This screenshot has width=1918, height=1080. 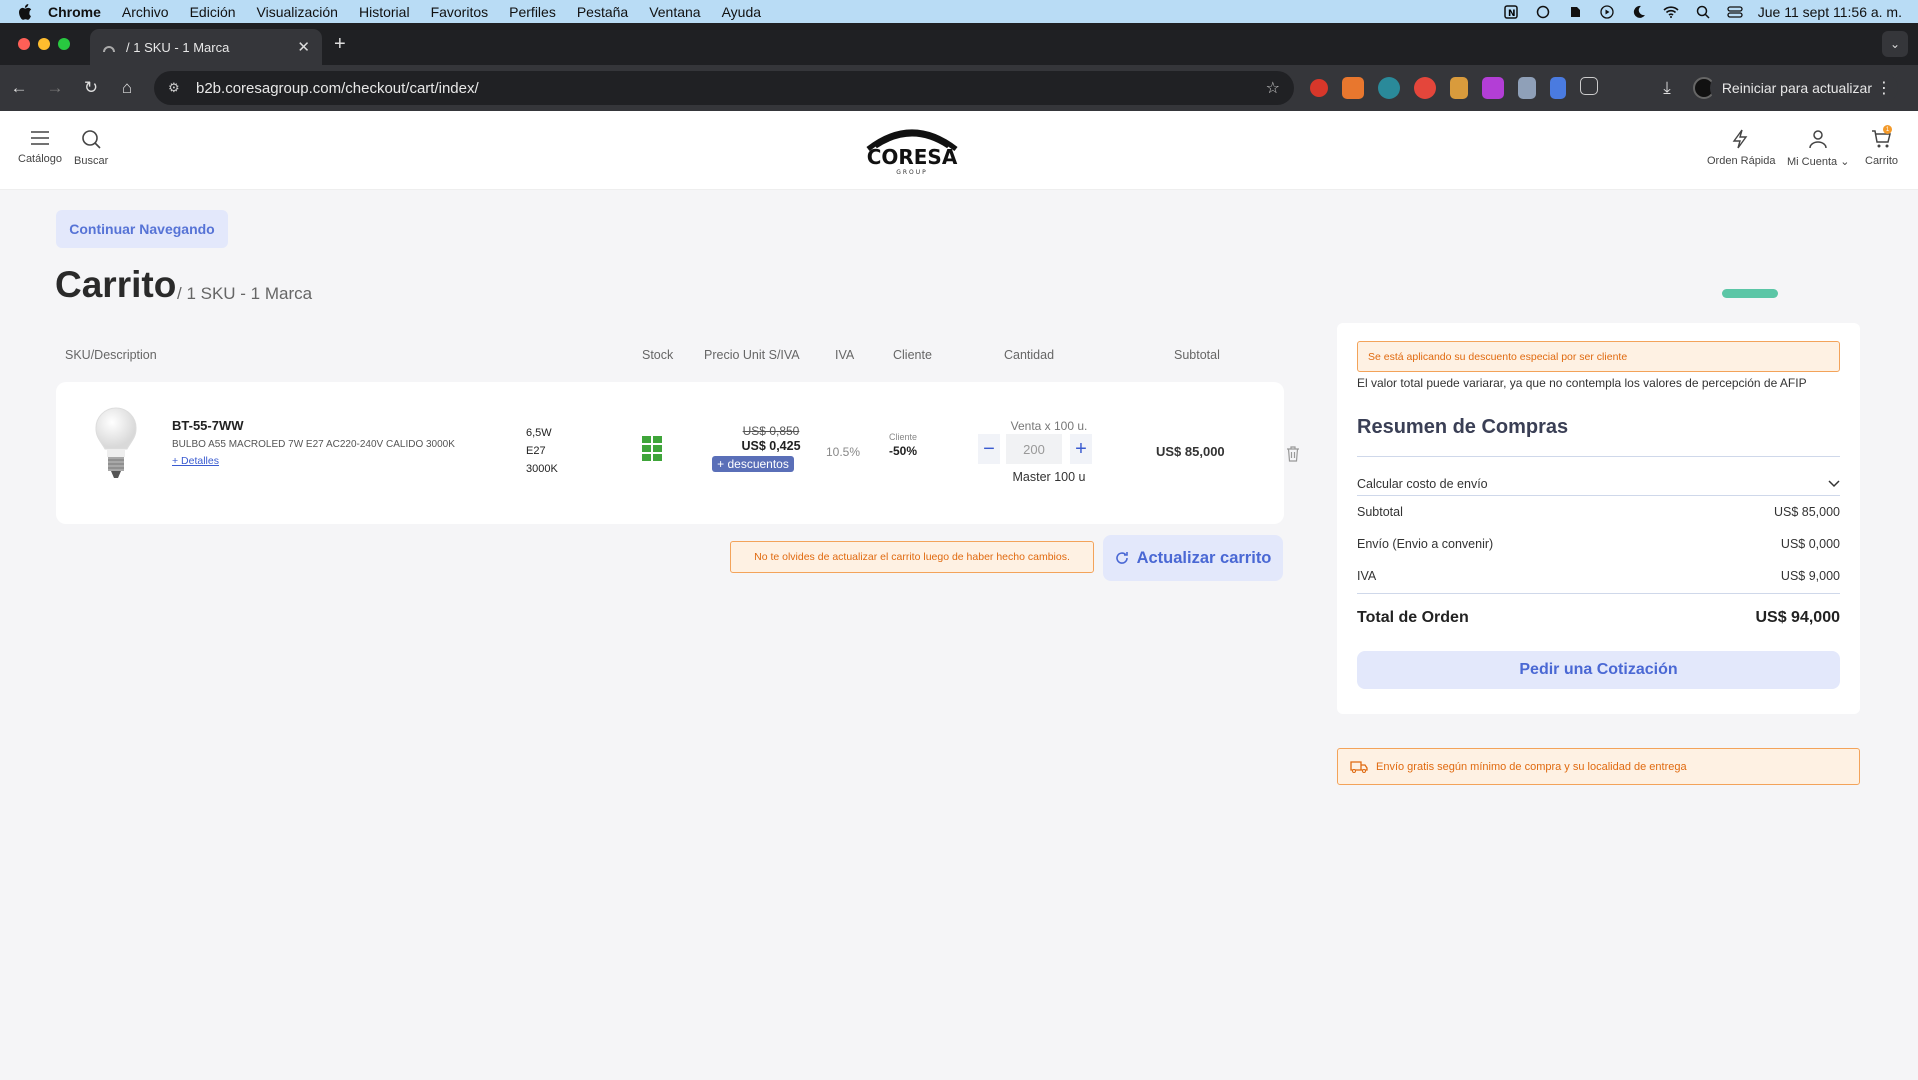 I want to click on minimize-window-button, so click(x=44, y=44).